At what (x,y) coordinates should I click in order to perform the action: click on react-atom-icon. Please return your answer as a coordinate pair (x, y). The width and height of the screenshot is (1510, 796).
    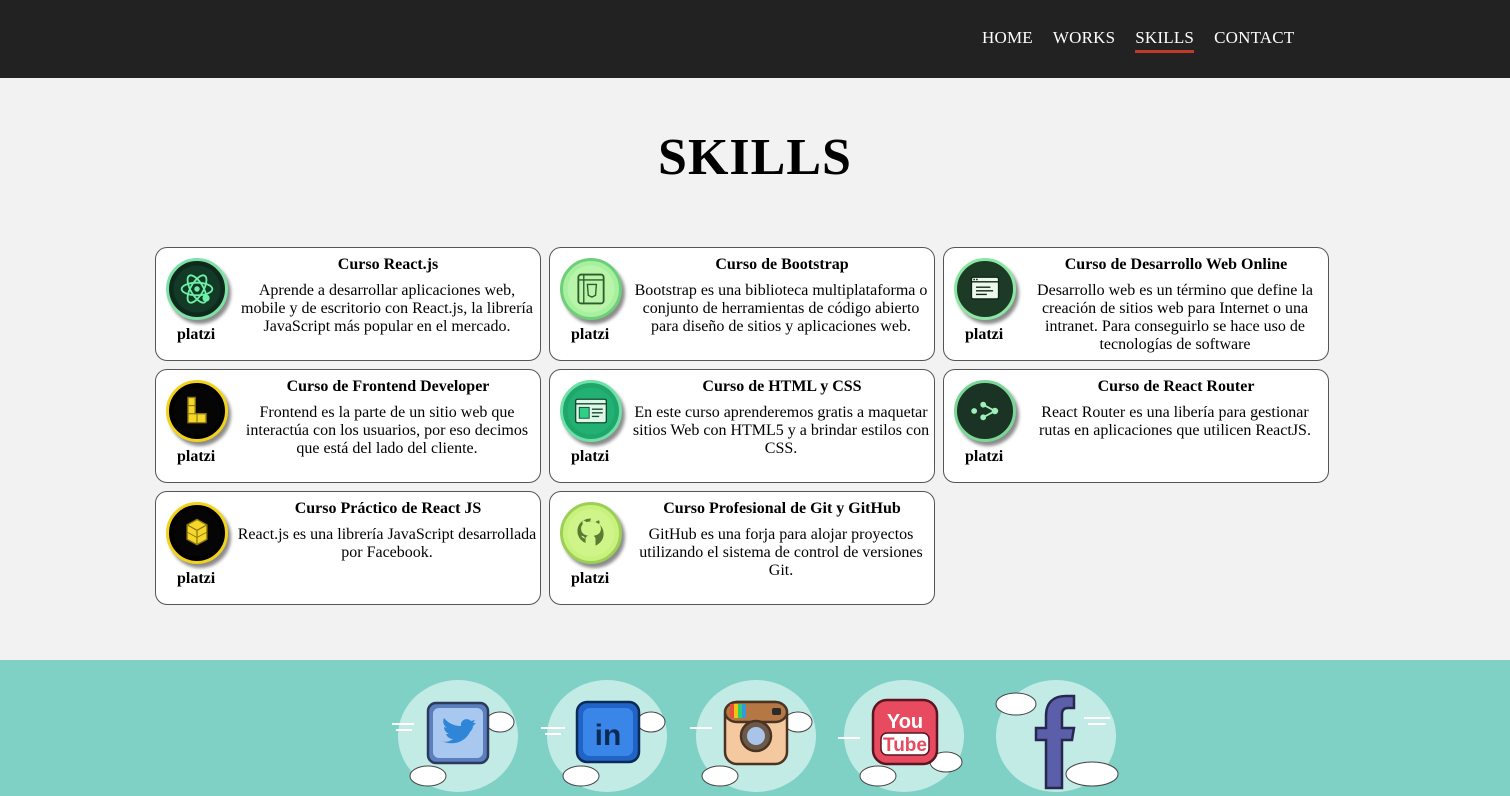
    Looking at the image, I should click on (197, 289).